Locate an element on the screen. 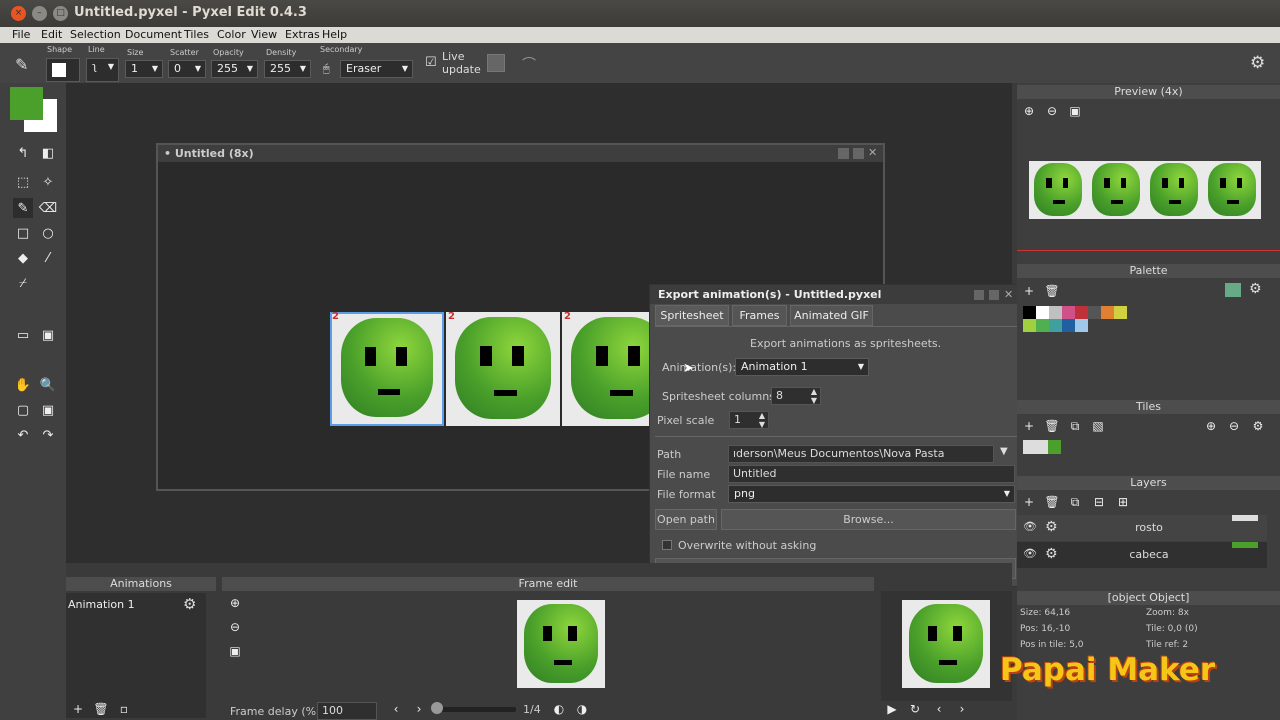 The image size is (1280, 720). pencil-tool-icon: ✎ is located at coordinates (23, 208).